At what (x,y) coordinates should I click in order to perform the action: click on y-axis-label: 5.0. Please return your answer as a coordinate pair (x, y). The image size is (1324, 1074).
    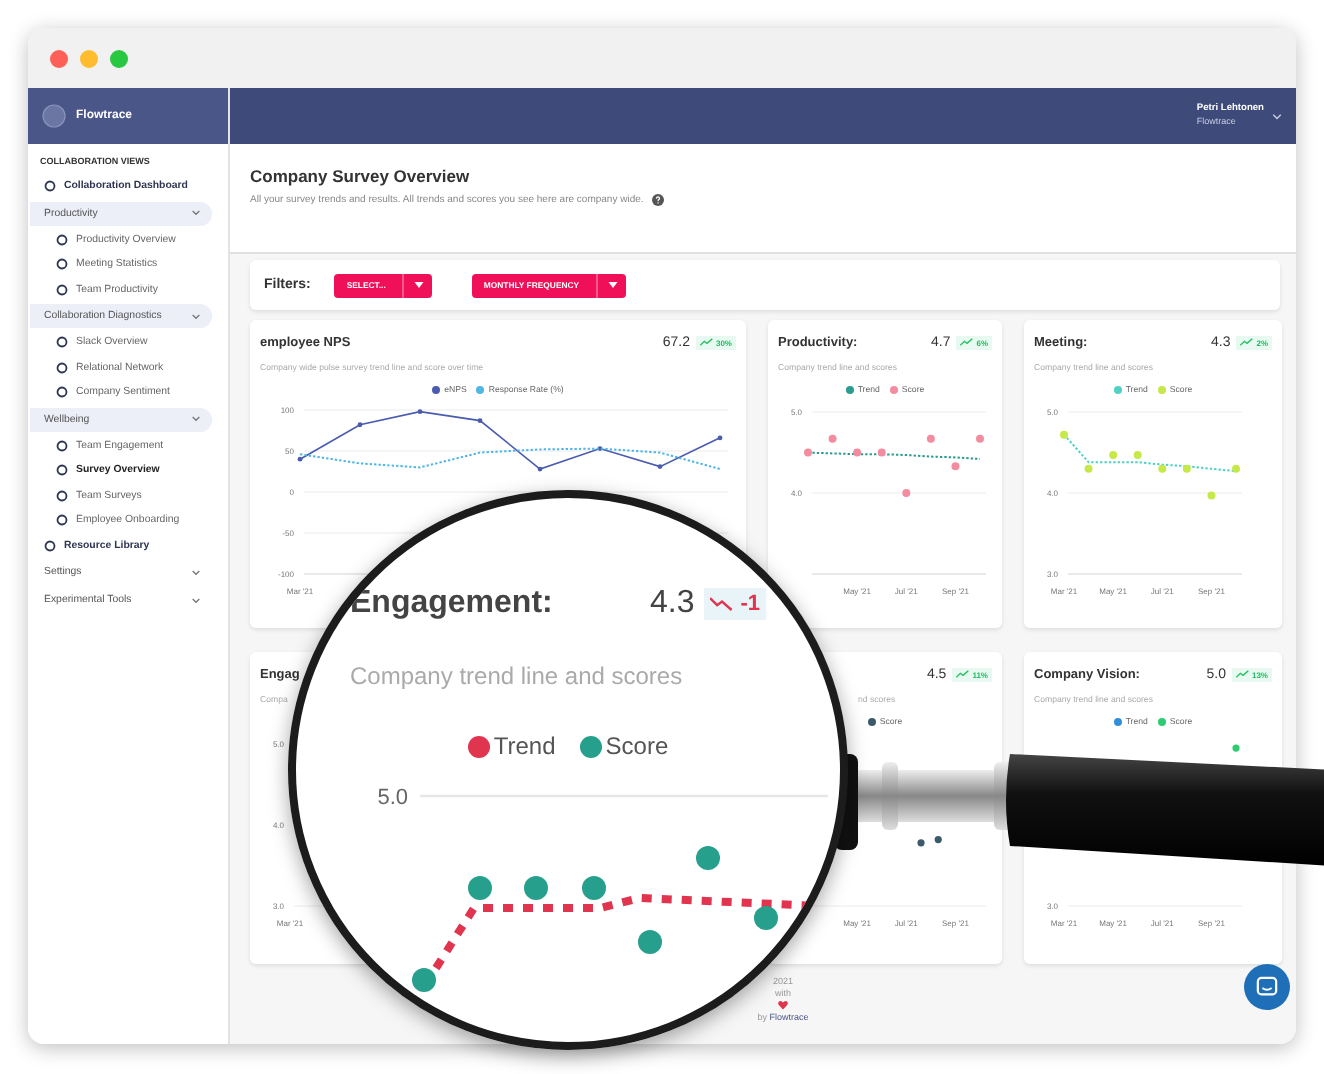
    Looking at the image, I should click on (392, 798).